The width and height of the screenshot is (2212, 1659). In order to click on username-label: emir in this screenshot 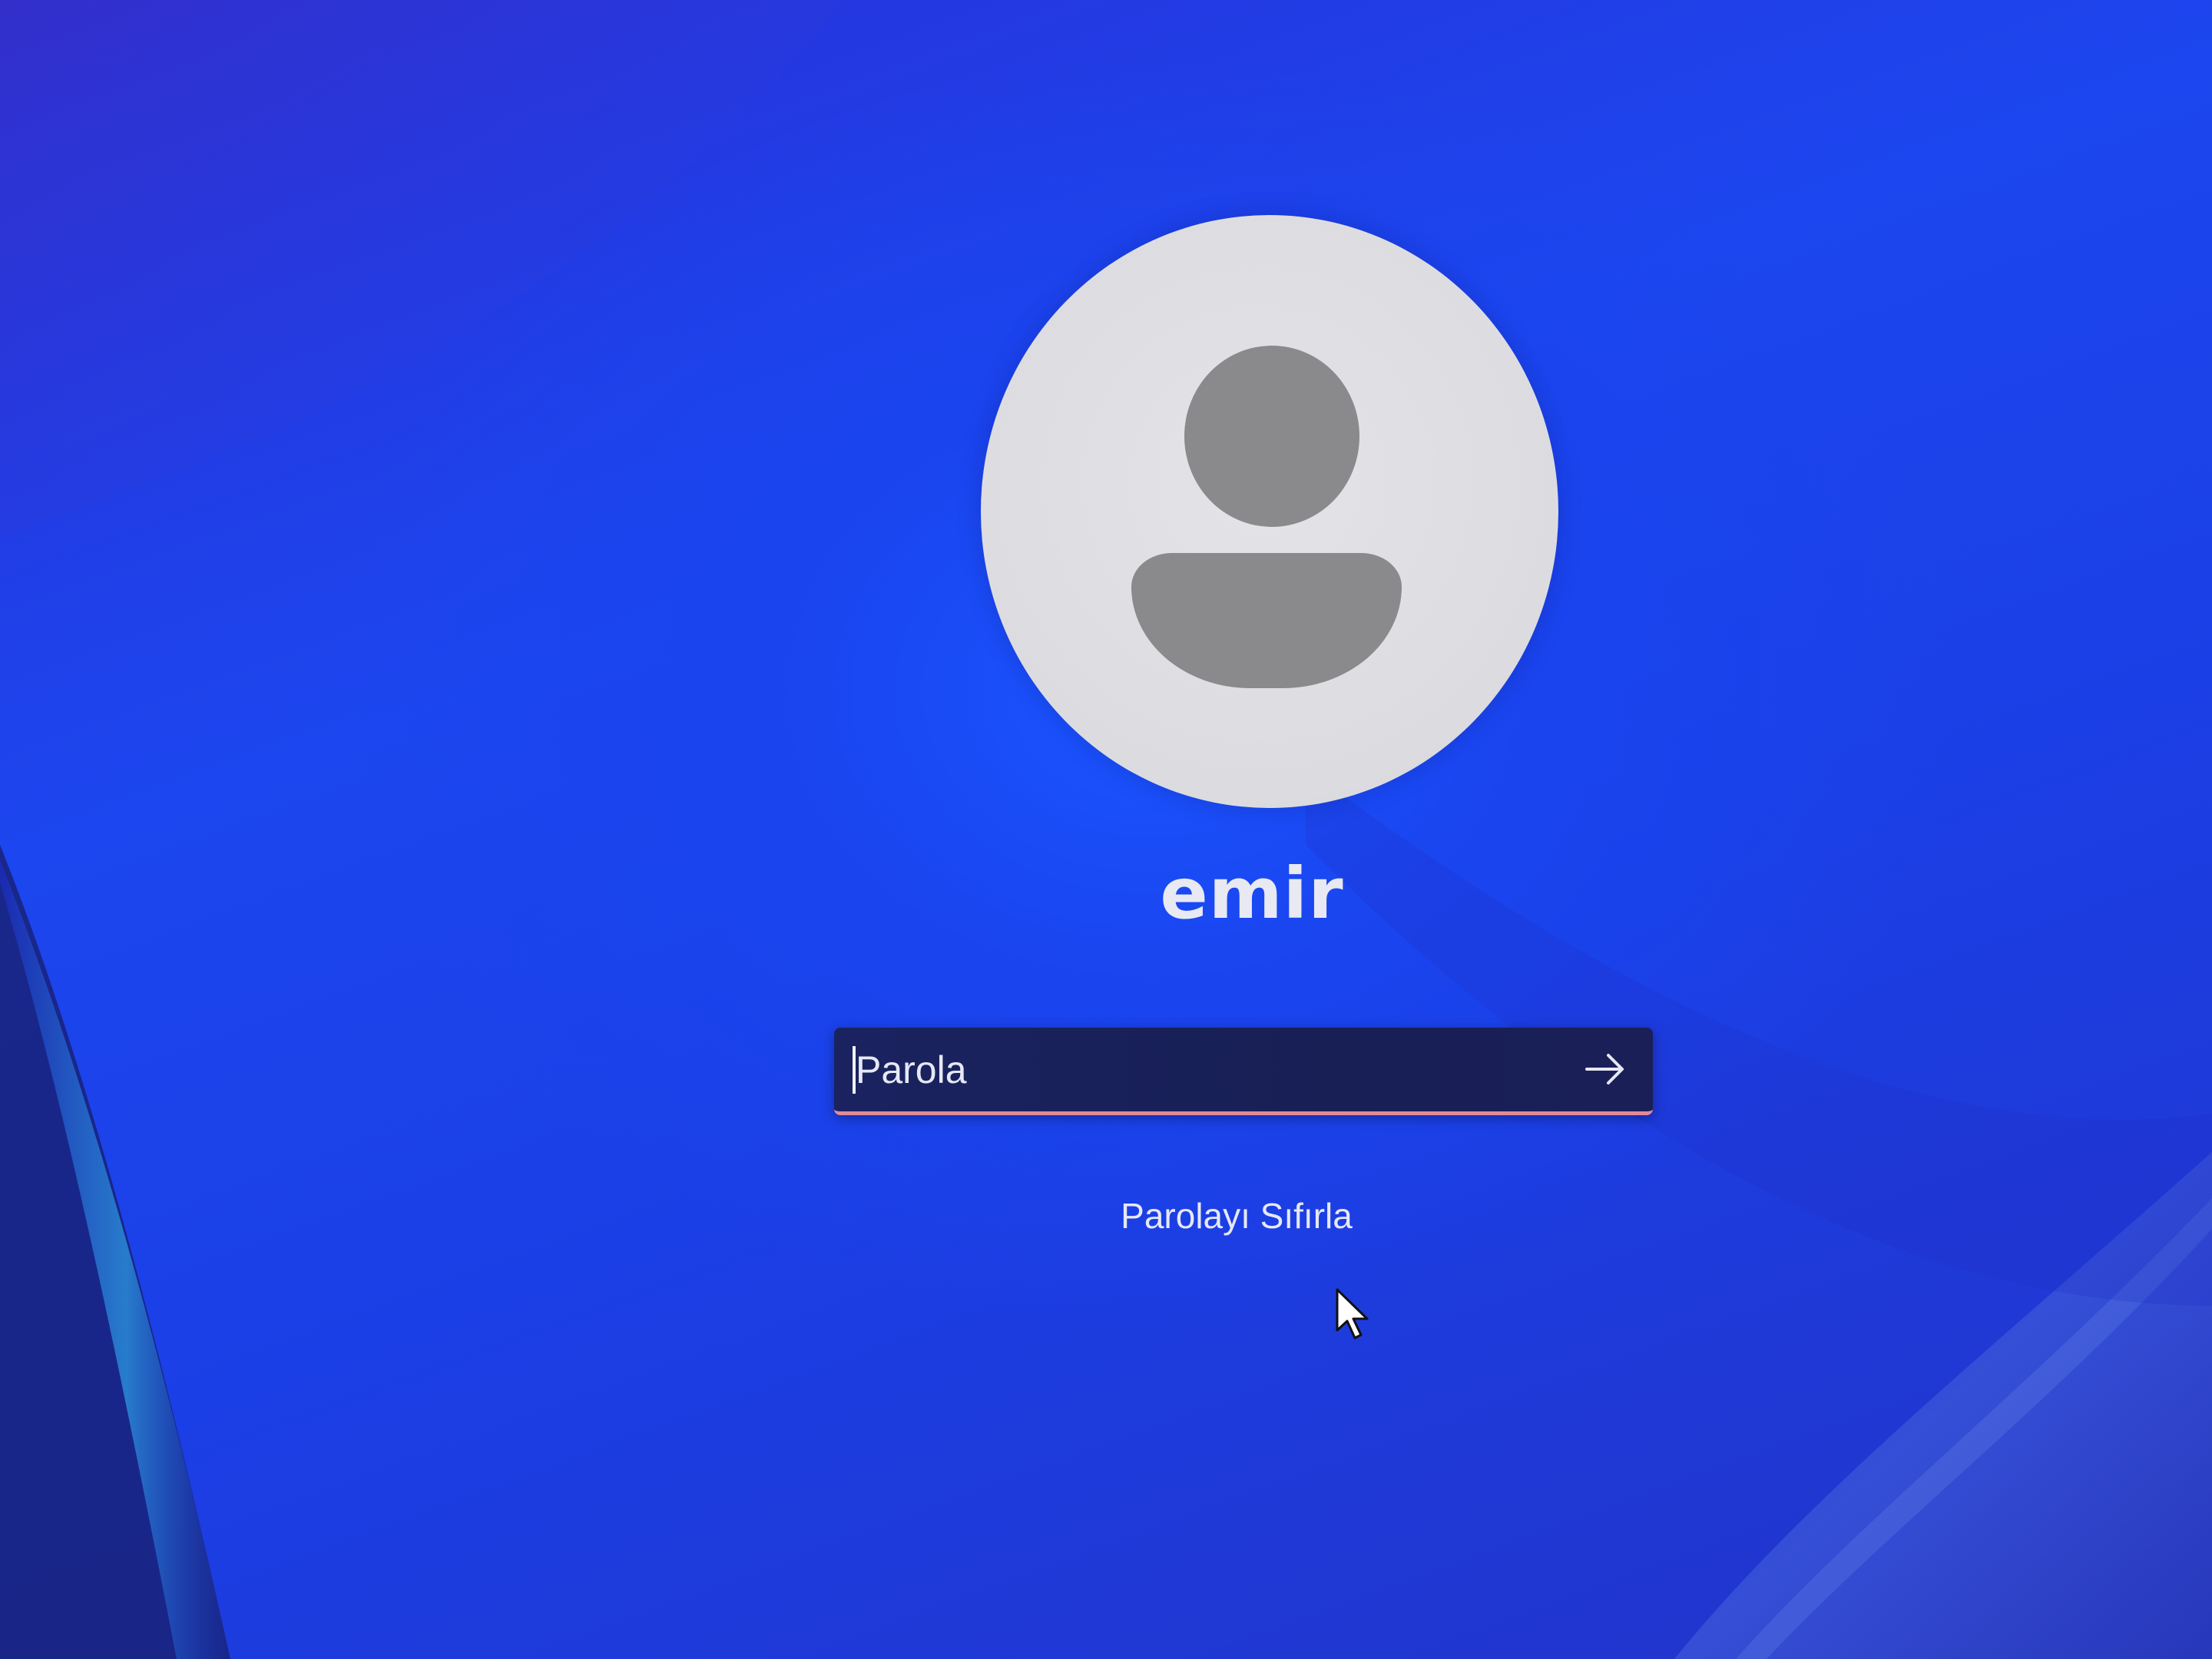, I will do `click(1252, 894)`.